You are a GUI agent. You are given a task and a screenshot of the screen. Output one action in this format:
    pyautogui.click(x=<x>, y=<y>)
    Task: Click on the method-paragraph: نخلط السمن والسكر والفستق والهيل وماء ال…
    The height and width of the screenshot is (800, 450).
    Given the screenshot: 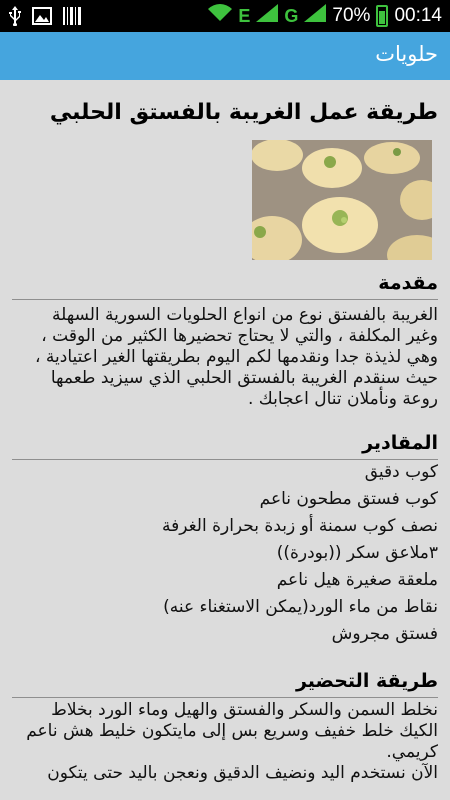 What is the action you would take?
    pyautogui.click(x=225, y=742)
    